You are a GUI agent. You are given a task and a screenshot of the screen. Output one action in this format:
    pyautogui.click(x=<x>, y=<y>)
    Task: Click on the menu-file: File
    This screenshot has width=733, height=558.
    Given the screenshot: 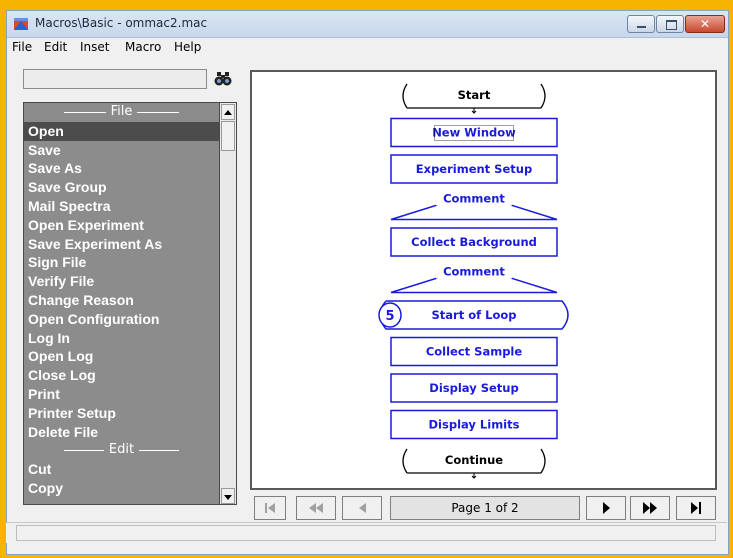 What is the action you would take?
    pyautogui.click(x=22, y=47)
    